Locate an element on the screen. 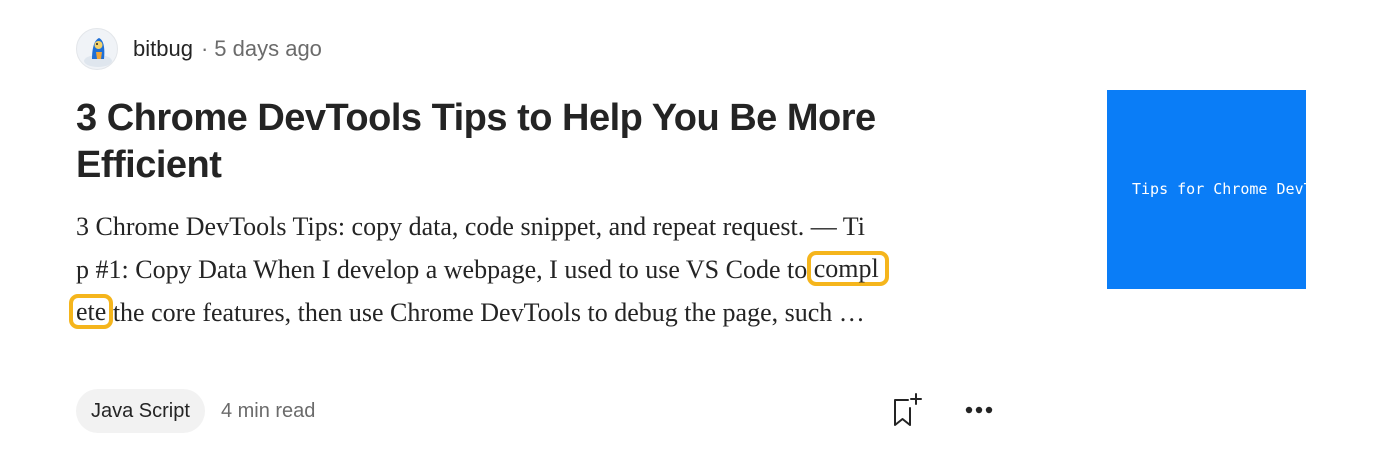 Image resolution: width=1400 pixels, height=455 pixels. article-footer: Java Script 4 min read is located at coordinates (195, 411).